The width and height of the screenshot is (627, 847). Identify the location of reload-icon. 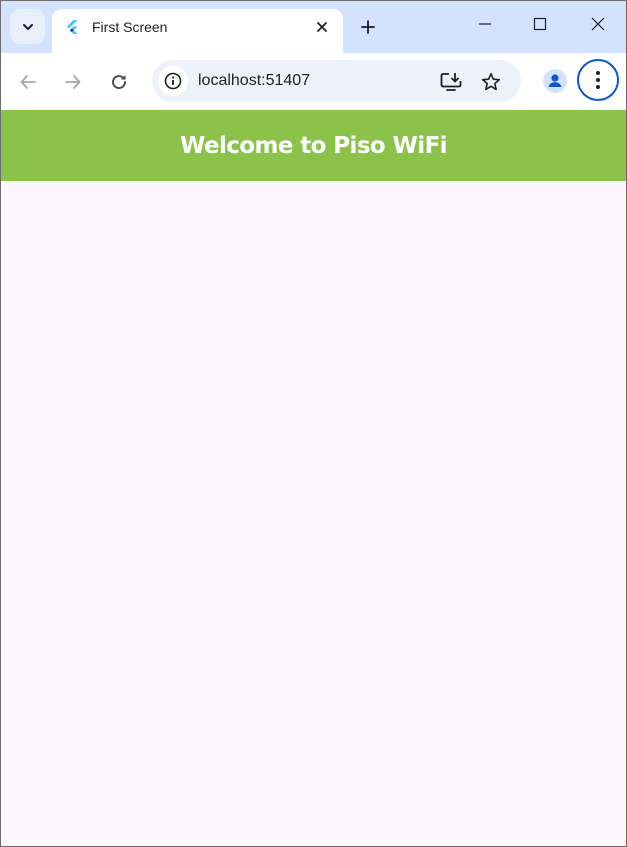
(119, 82).